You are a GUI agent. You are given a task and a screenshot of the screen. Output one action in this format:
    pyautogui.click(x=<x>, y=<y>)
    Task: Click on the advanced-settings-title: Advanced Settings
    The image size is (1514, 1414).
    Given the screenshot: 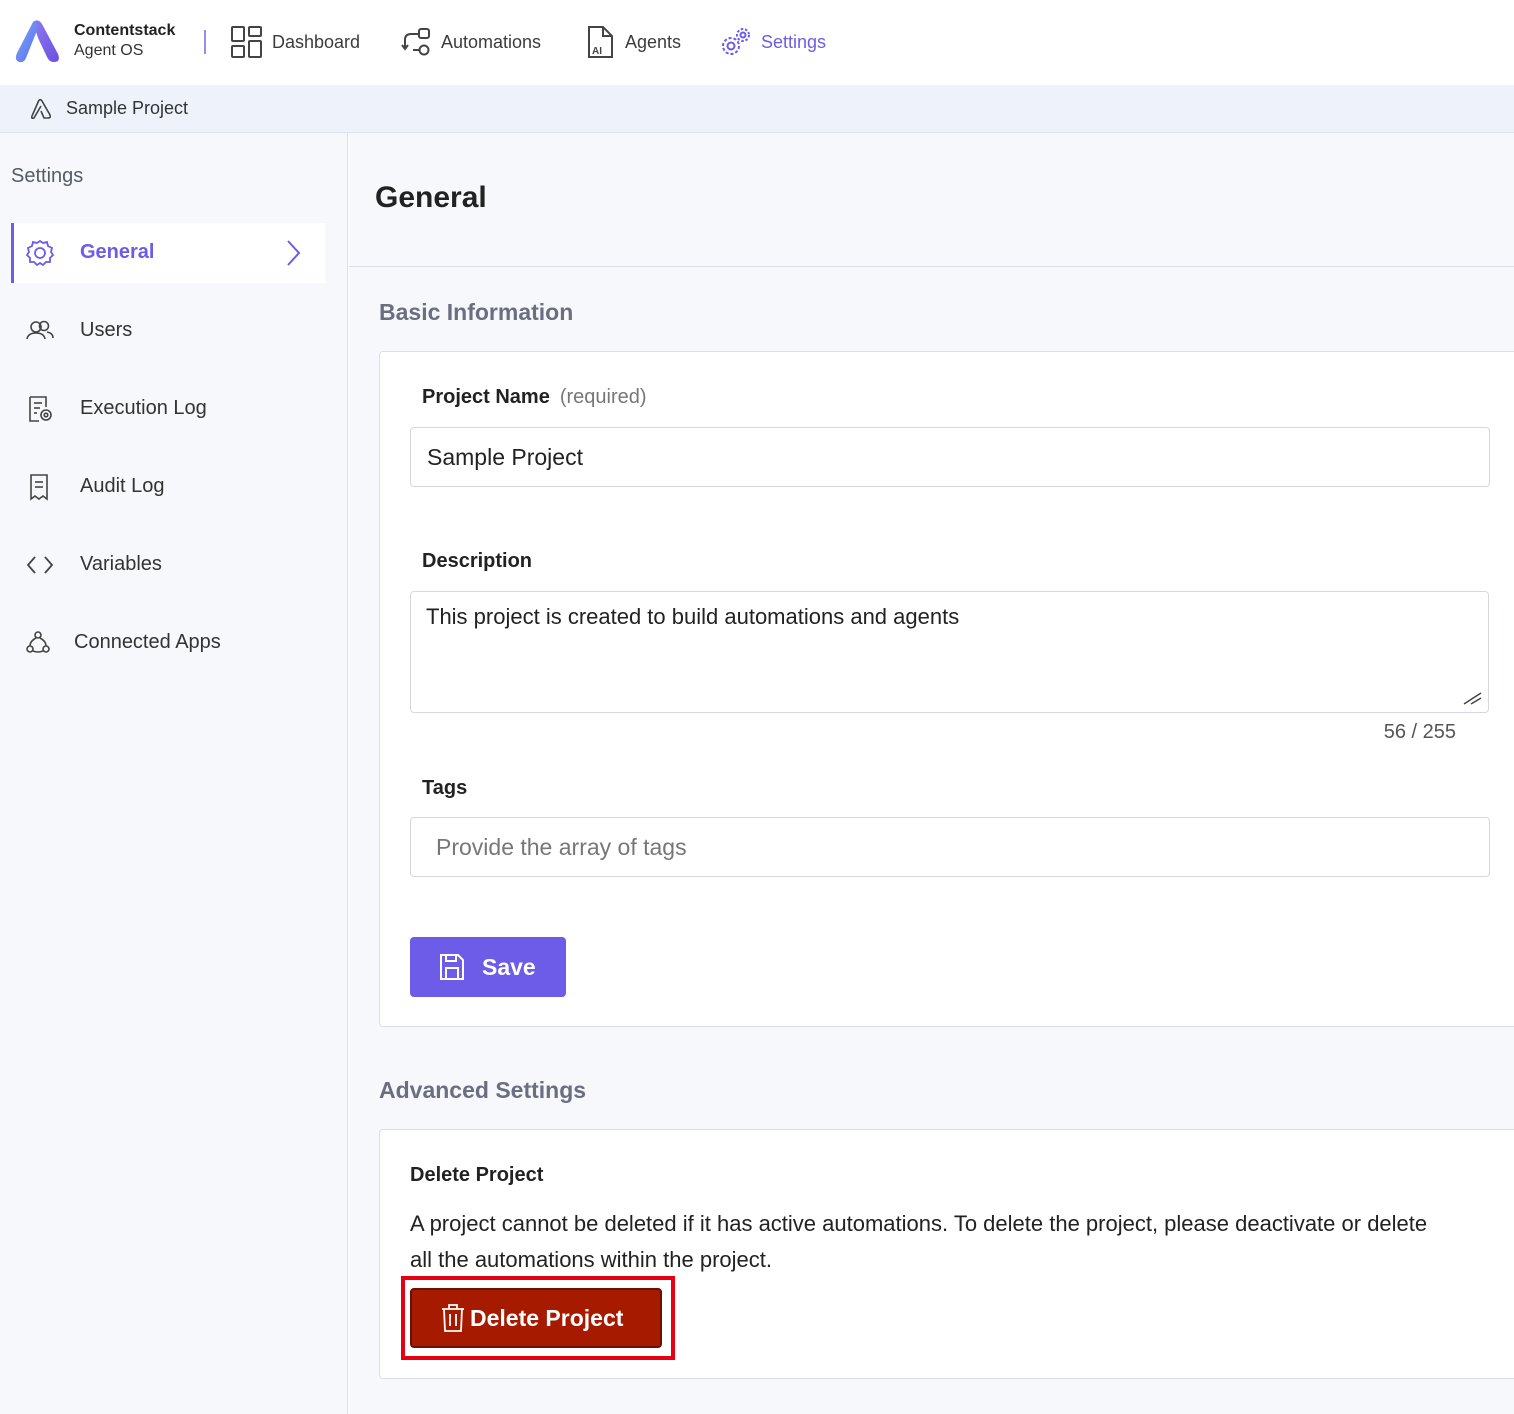 What is the action you would take?
    pyautogui.click(x=483, y=1090)
    